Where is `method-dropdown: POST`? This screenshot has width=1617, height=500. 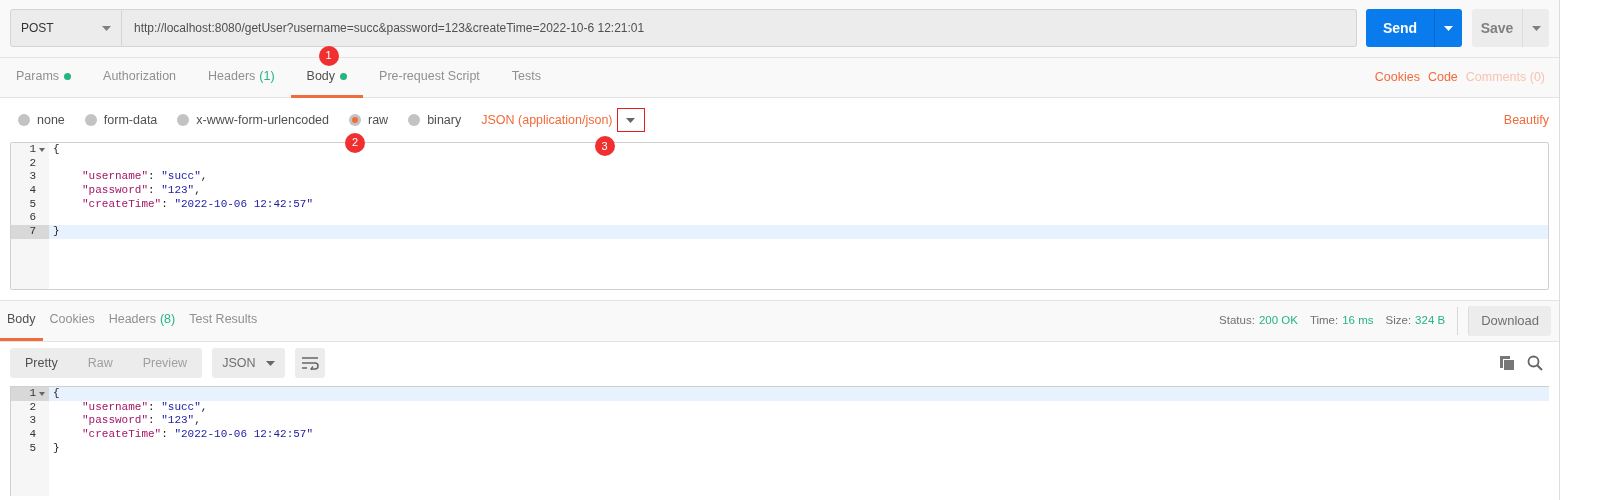 method-dropdown: POST is located at coordinates (66, 28).